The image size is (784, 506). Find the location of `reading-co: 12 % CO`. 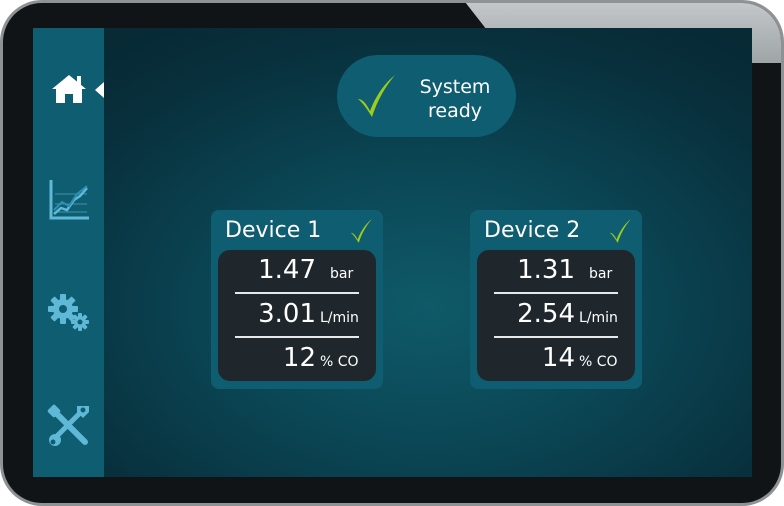

reading-co: 12 % CO is located at coordinates (297, 359).